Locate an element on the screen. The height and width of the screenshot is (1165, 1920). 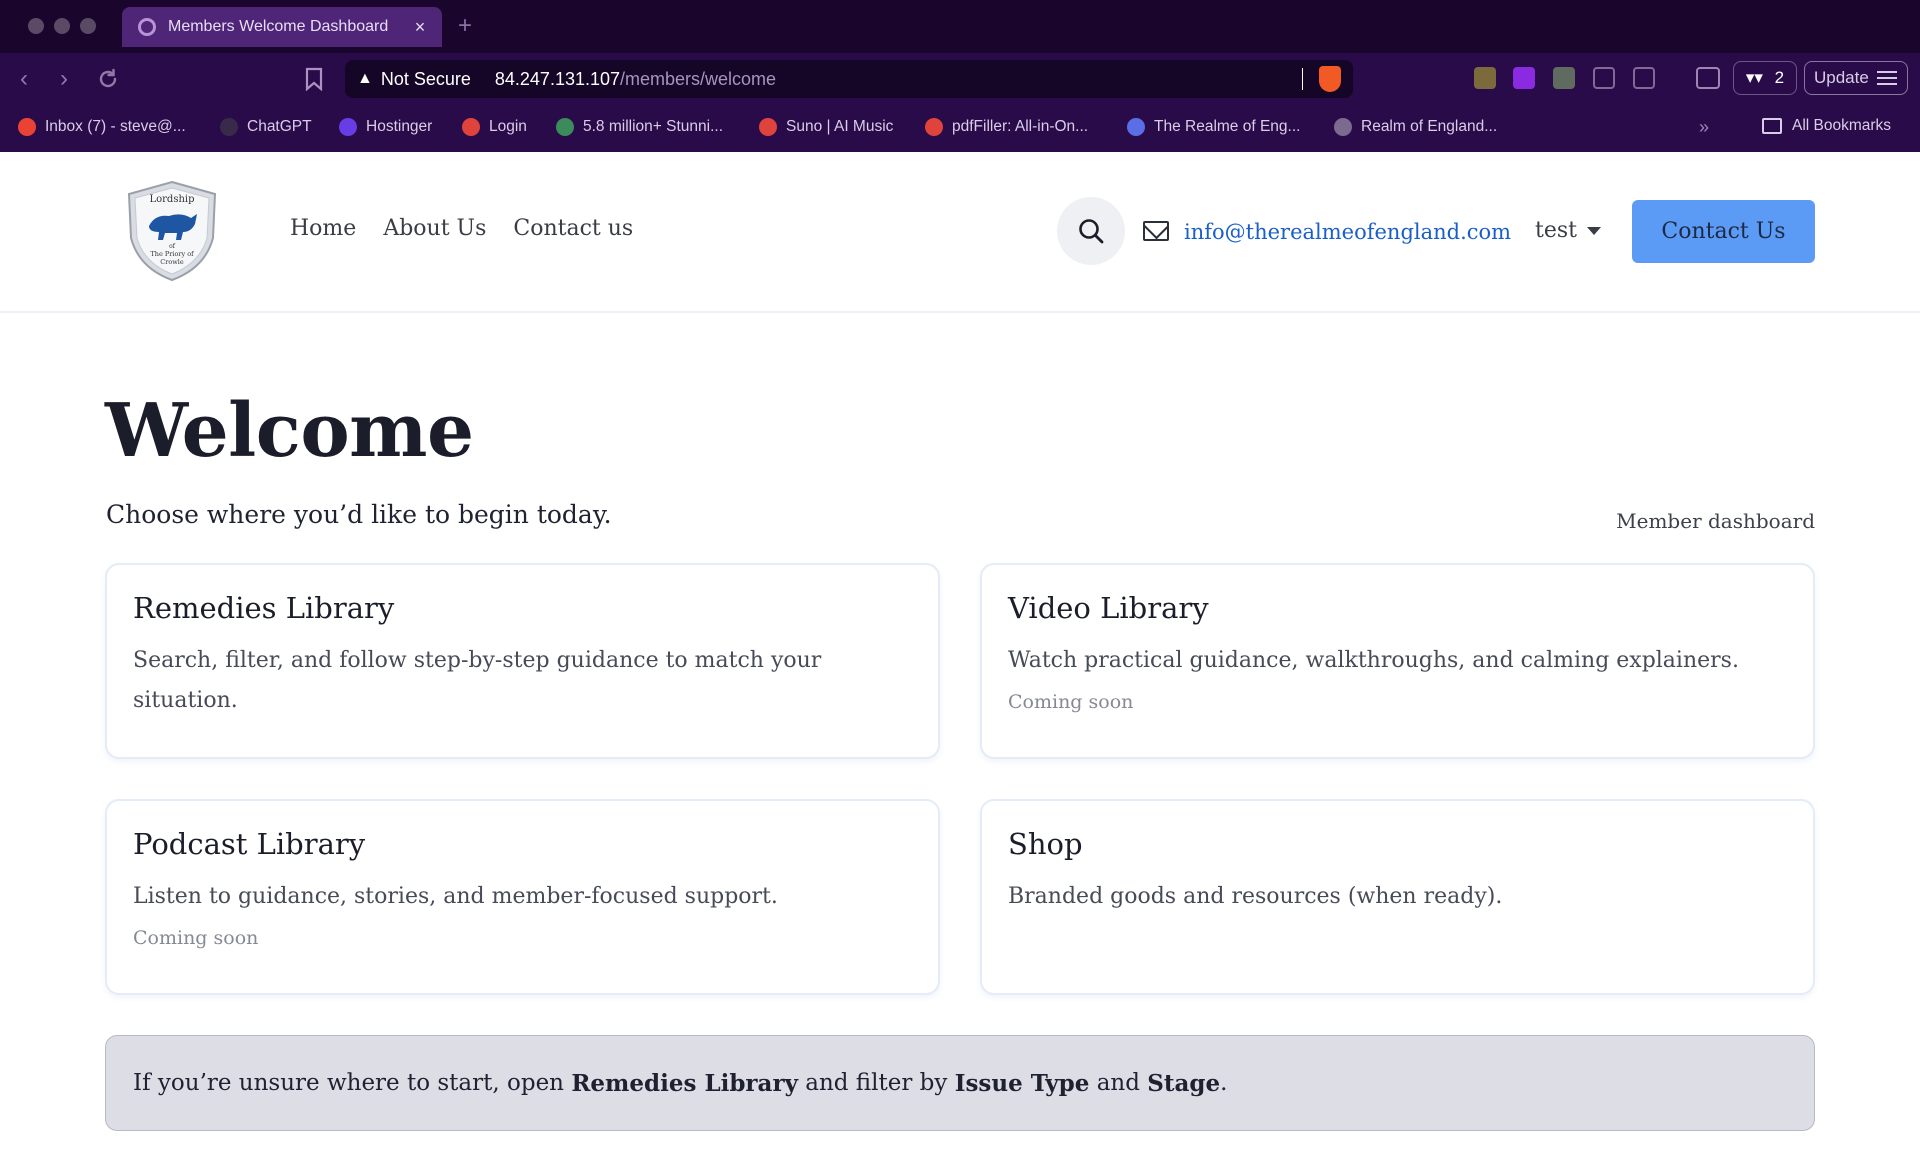
page-title: Welcome is located at coordinates (289, 431).